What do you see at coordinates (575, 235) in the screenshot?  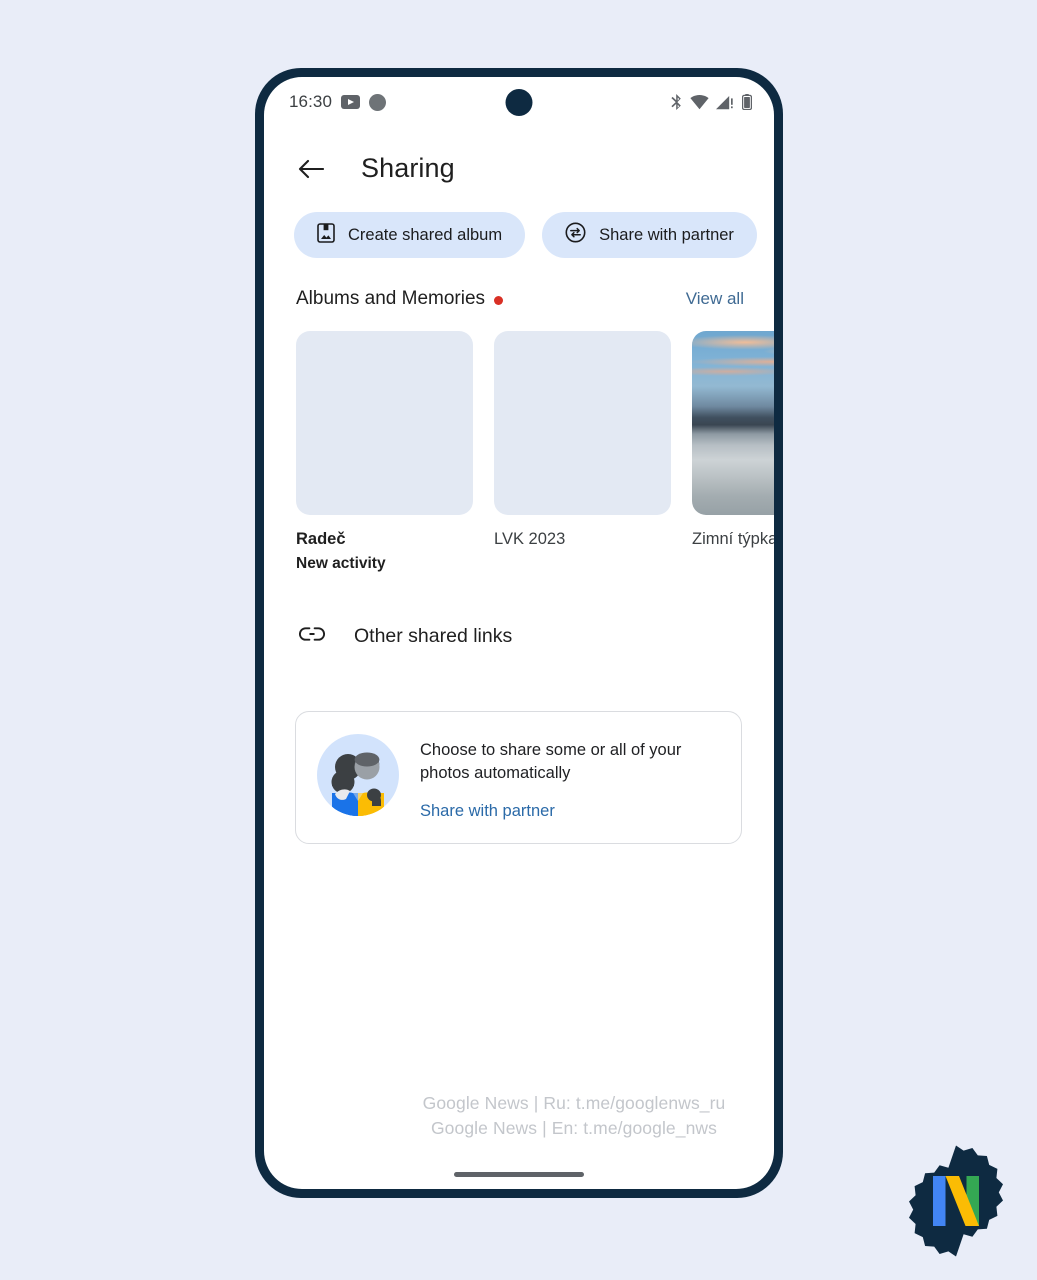 I see `swap-circle-icon` at bounding box center [575, 235].